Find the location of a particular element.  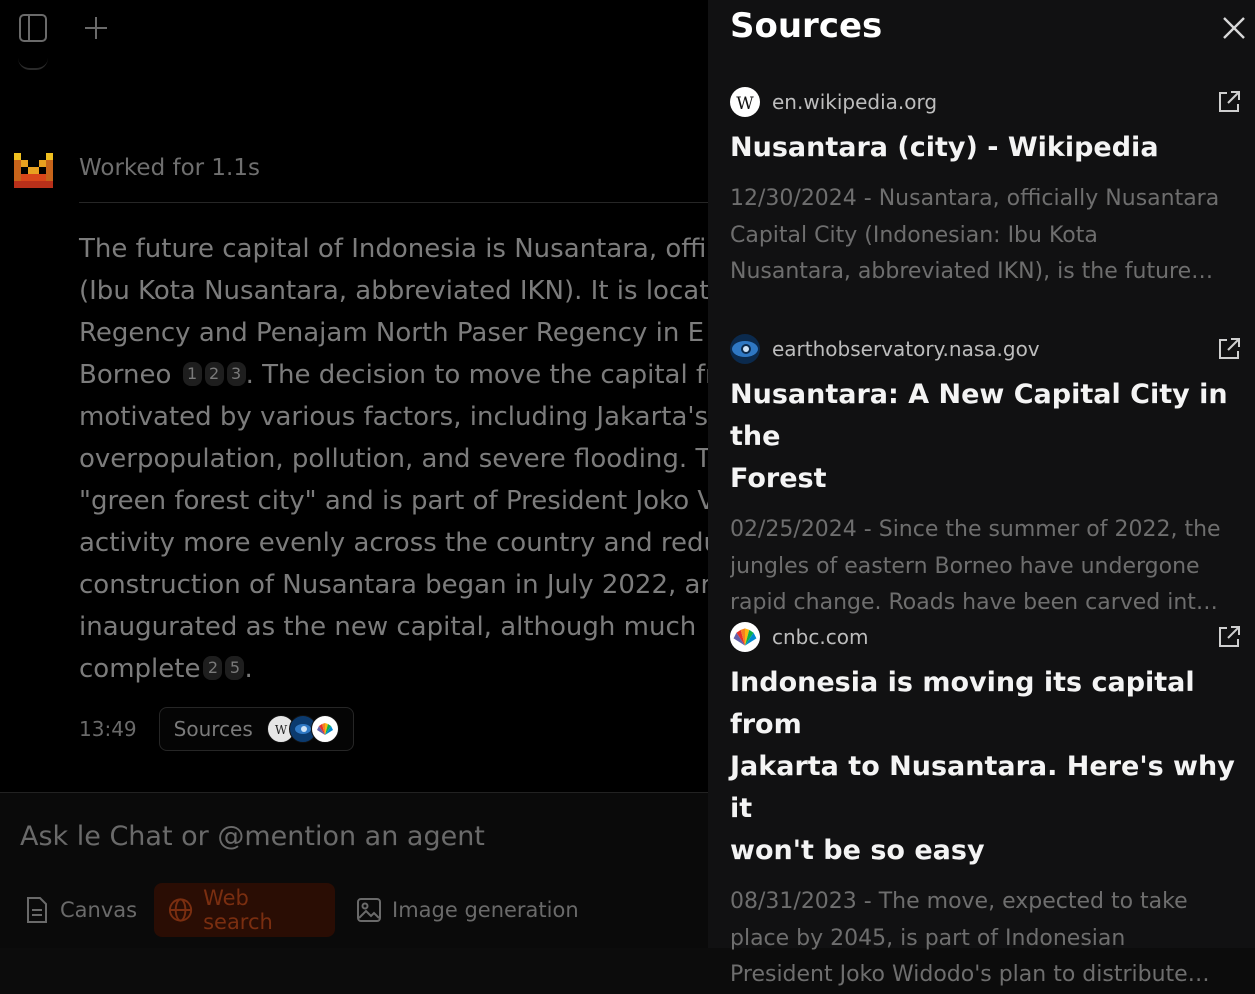

snippet-line: 08/31/2023 - The move, expected to take is located at coordinates (959, 901).